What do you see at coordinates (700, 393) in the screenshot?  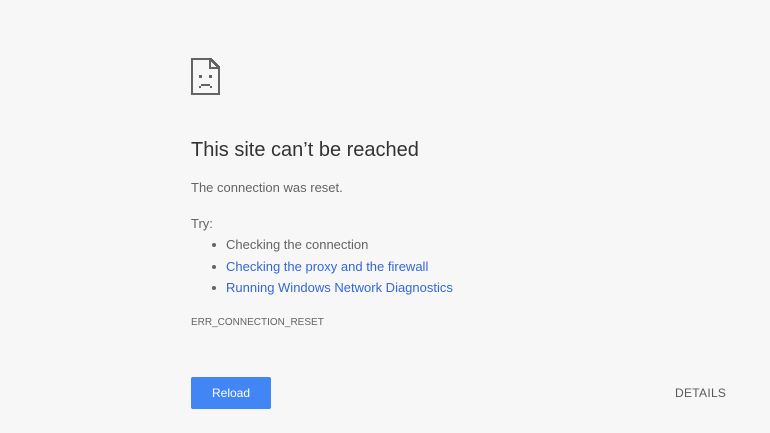 I see `details-button: DETAILS` at bounding box center [700, 393].